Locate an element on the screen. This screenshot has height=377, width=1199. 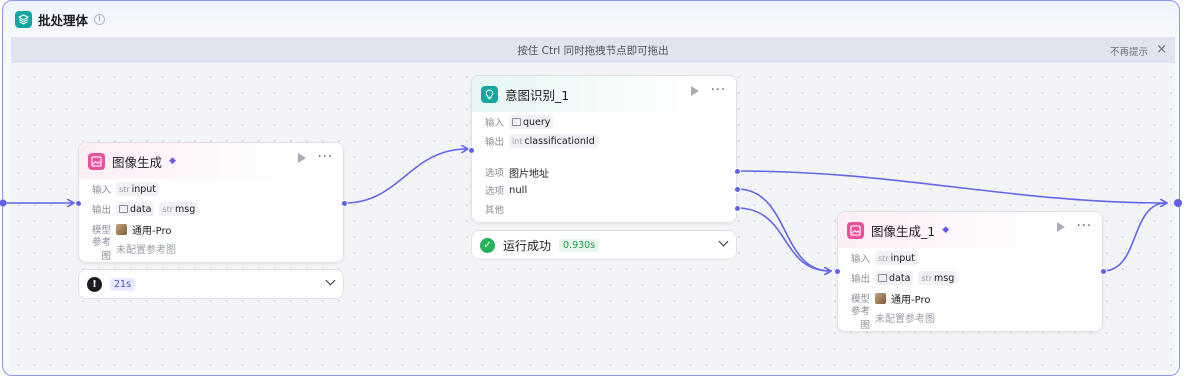
other-row: 其他 is located at coordinates (494, 210).